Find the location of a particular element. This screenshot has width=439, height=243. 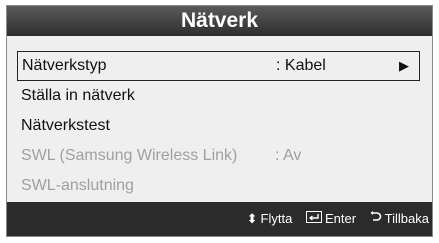

menu-item-network-type: Nätverkstyp : Kabel ▶ is located at coordinates (218, 66).